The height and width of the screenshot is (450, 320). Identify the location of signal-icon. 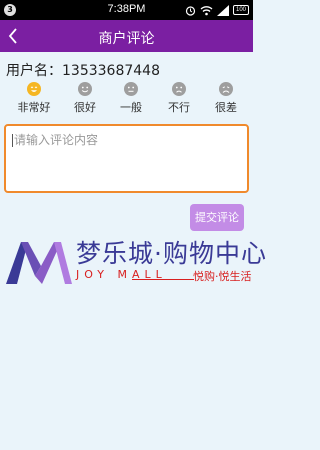
(223, 10).